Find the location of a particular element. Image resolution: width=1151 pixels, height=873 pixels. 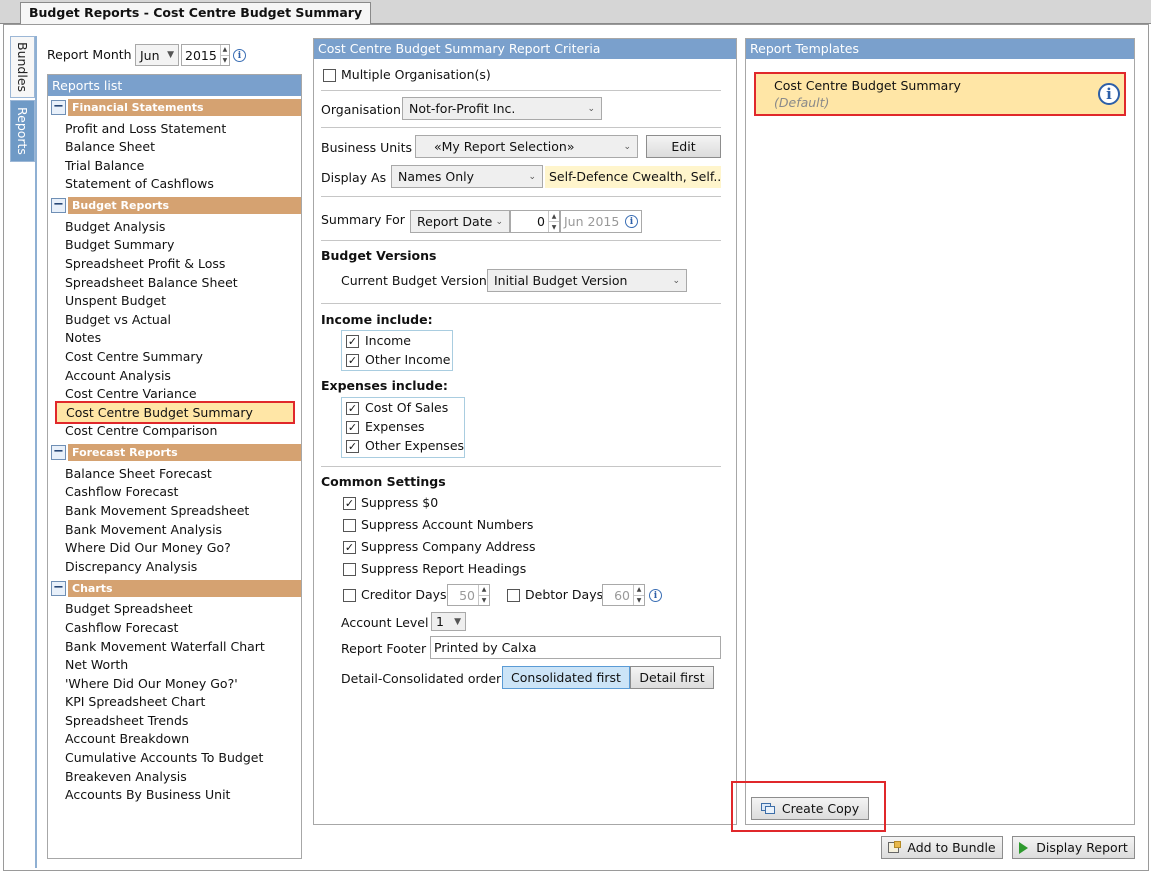

month-select: Jun ▼ is located at coordinates (157, 55).